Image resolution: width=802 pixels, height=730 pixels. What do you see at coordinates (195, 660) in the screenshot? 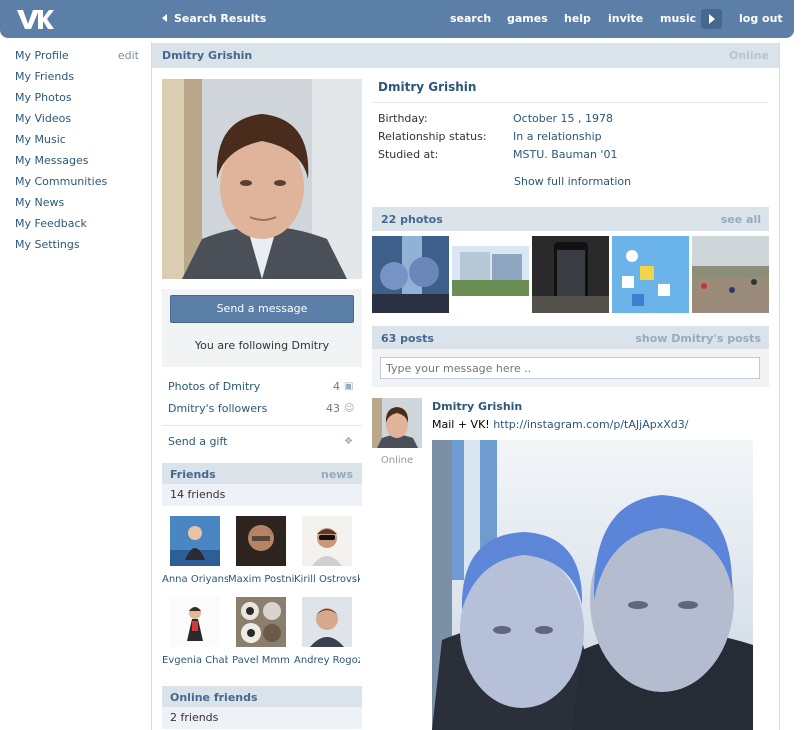
I see `friend-name: Evgenia Chabanenko` at bounding box center [195, 660].